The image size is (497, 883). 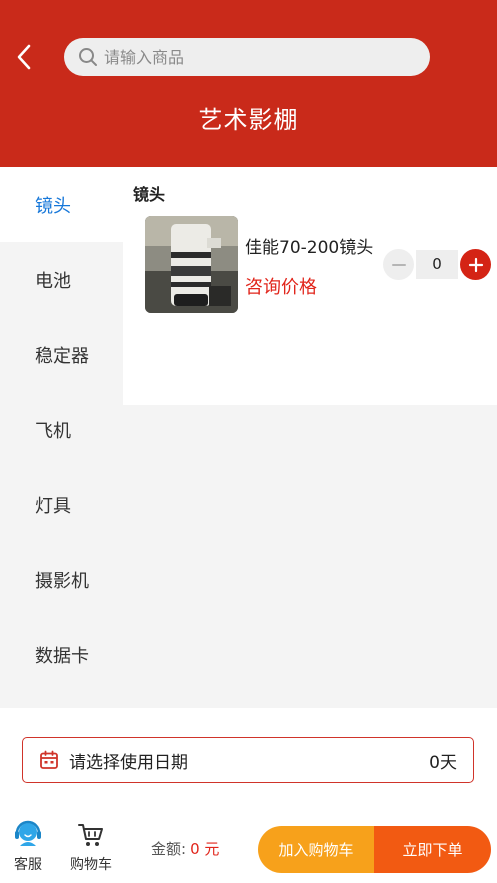 What do you see at coordinates (28, 865) in the screenshot?
I see `customer-service-label: 客服` at bounding box center [28, 865].